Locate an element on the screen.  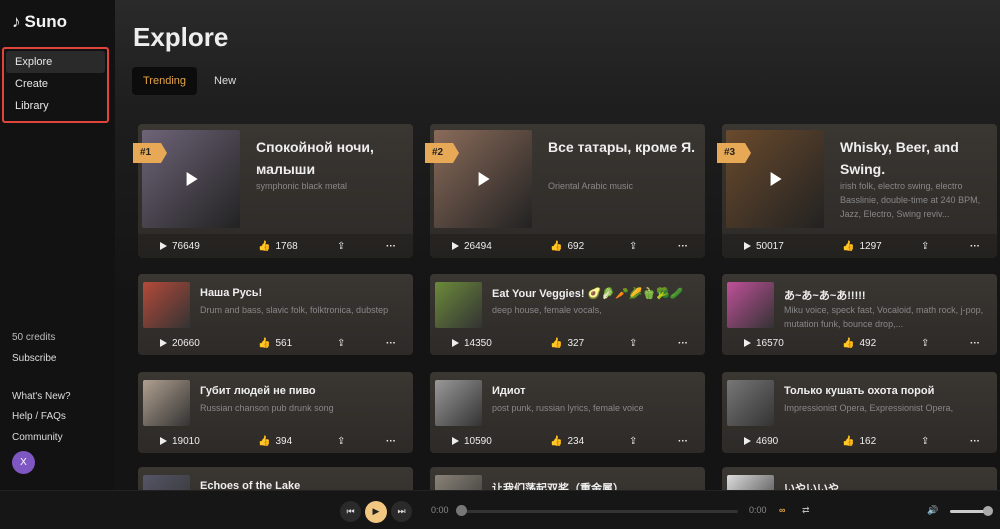
play-count: 20660 is located at coordinates (180, 343).